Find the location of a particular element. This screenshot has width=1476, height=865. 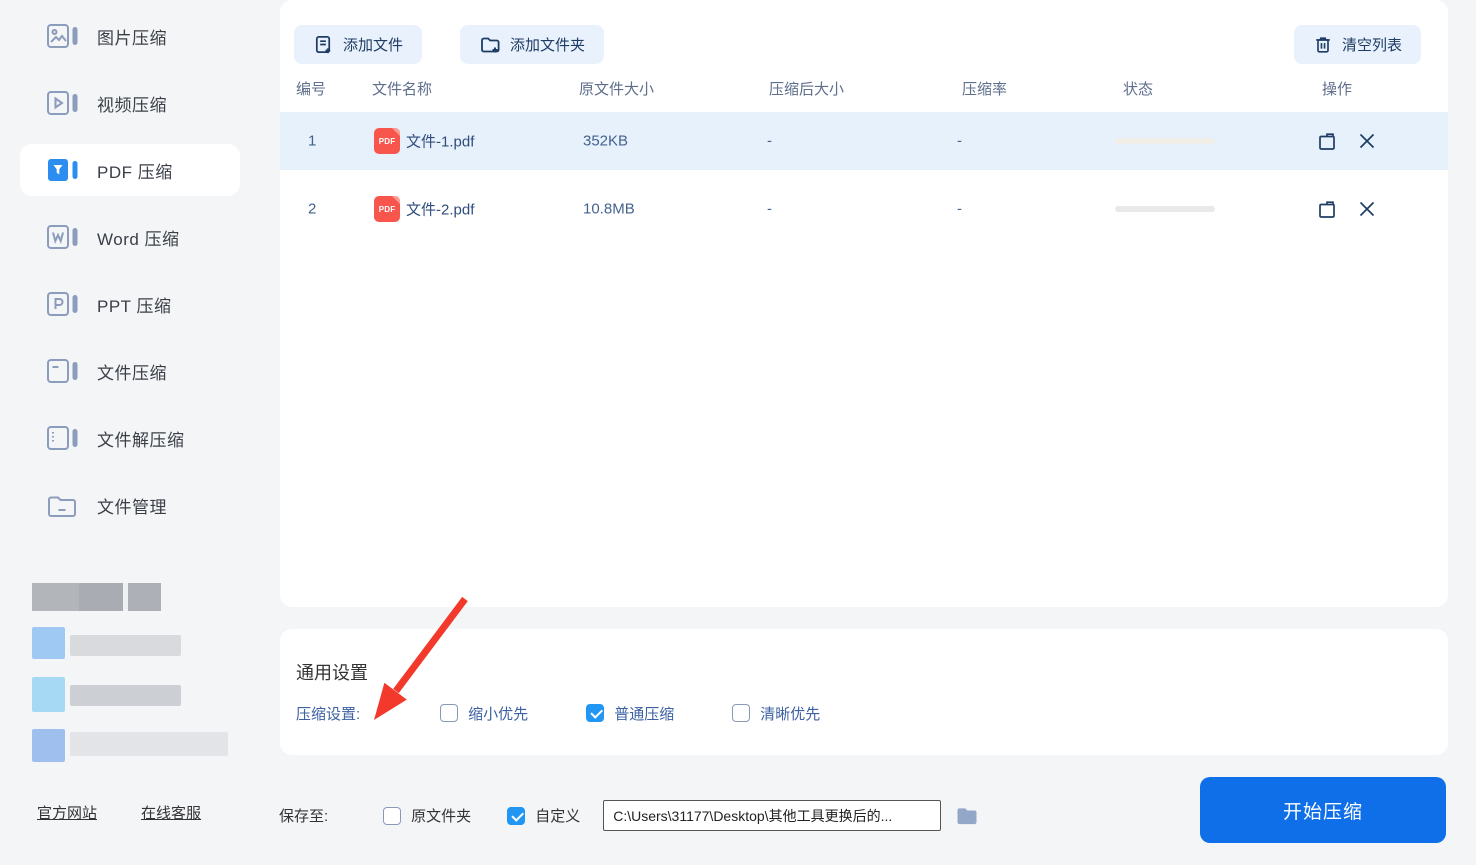

sidebar-item-label: 文件管理 is located at coordinates (132, 507).